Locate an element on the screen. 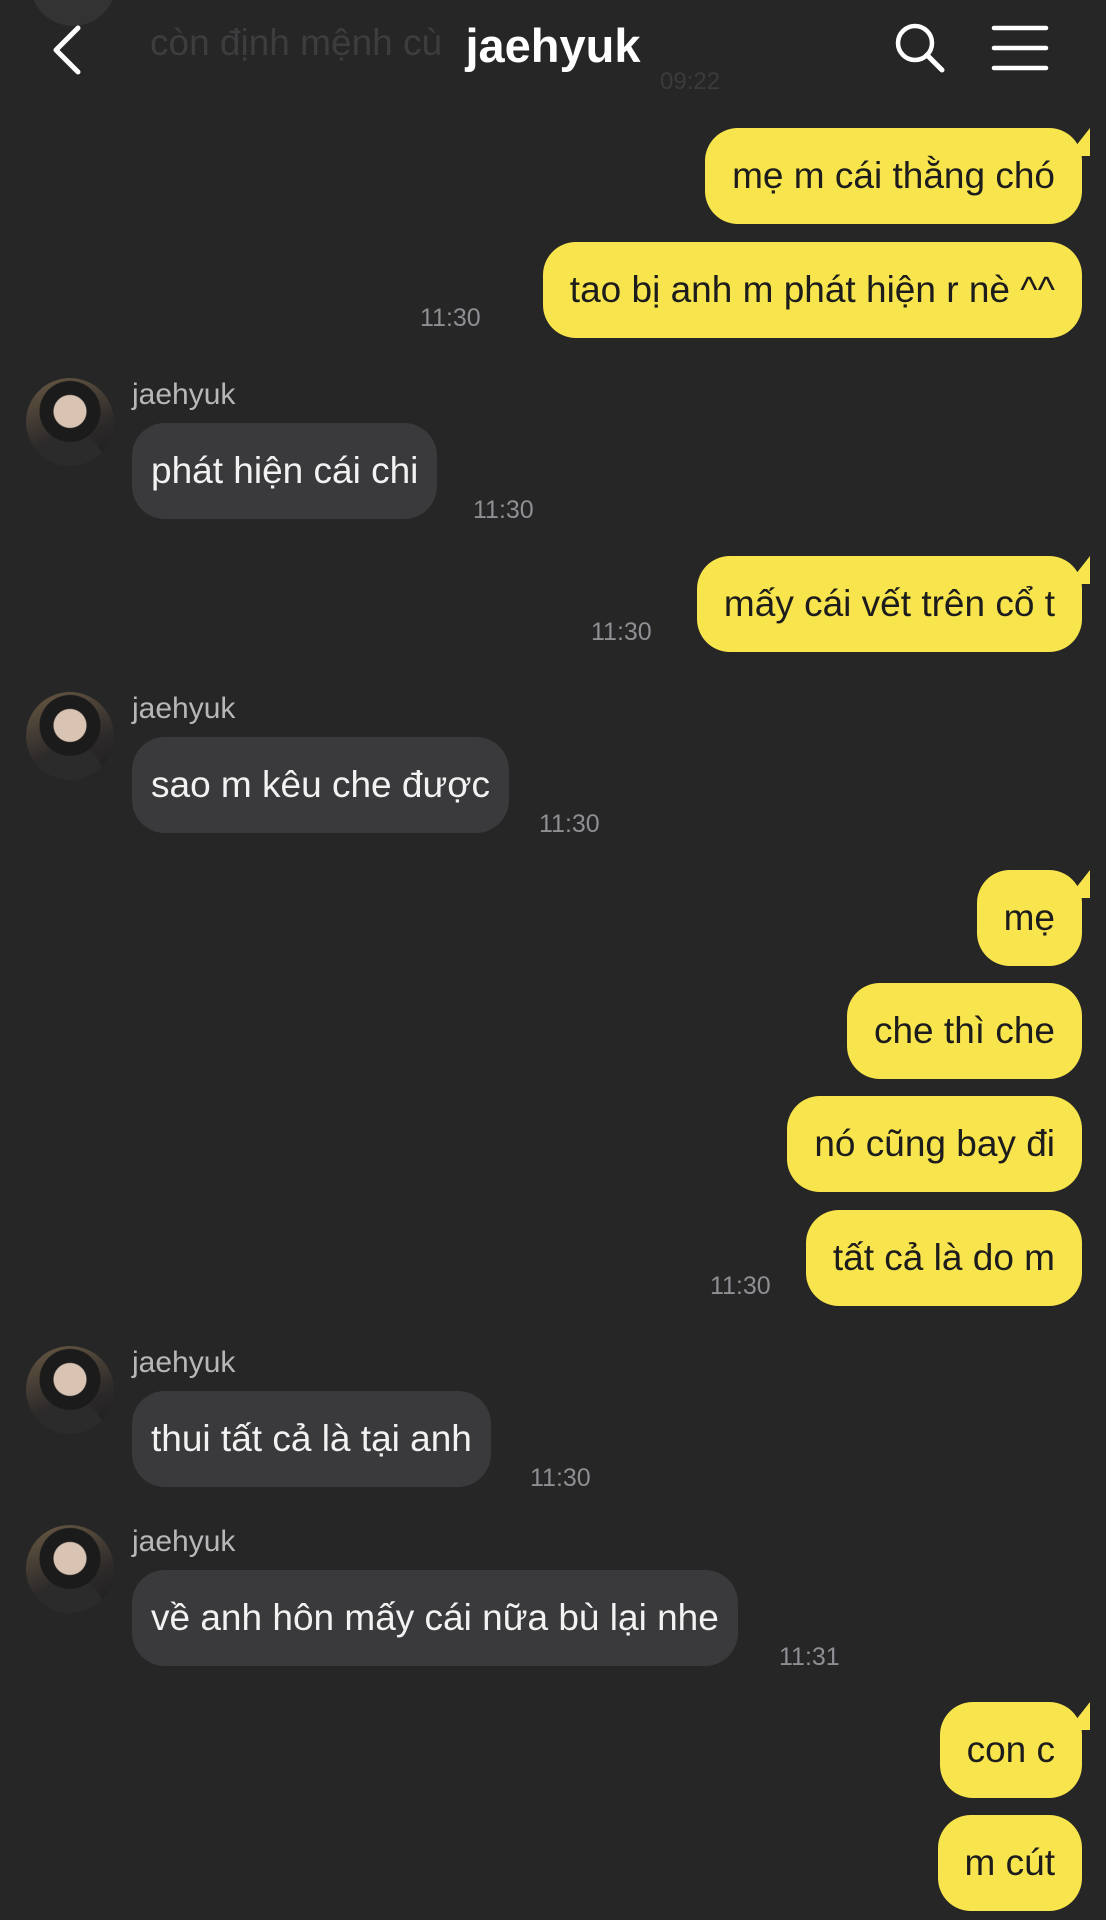 The height and width of the screenshot is (1920, 1106). outgoing-message: mẹ m cái thằng chó is located at coordinates (553, 176).